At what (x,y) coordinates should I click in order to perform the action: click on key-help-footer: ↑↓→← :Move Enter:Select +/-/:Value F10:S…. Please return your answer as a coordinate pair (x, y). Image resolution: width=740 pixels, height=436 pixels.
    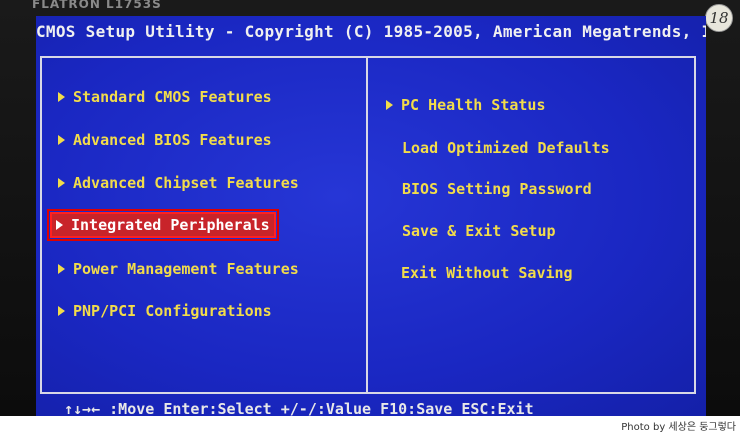
    Looking at the image, I should click on (299, 408).